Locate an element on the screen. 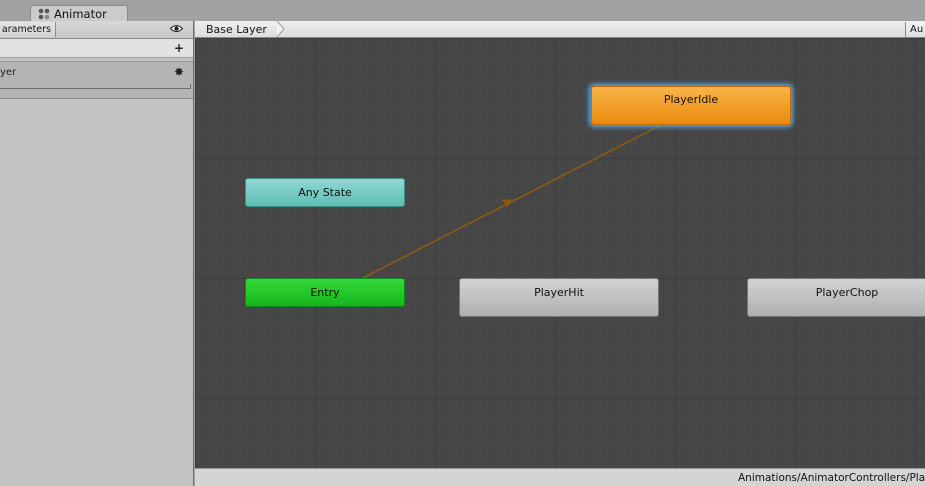 This screenshot has height=486, width=925. state-label-playerchop: PlayerChop is located at coordinates (847, 292).